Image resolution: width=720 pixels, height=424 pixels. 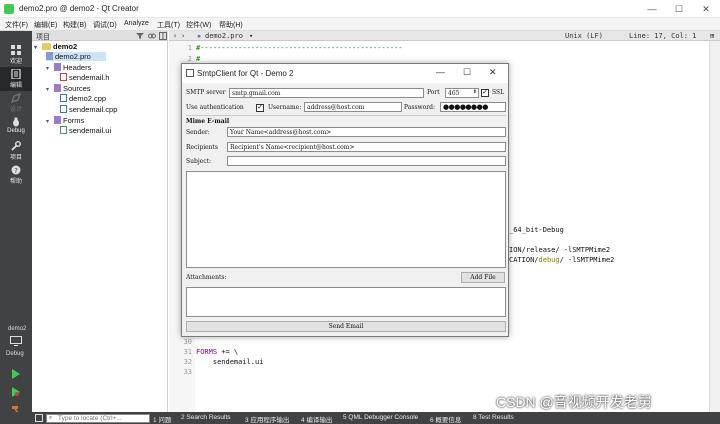 I want to click on pane-test-results: 8 Test Results, so click(x=493, y=417).